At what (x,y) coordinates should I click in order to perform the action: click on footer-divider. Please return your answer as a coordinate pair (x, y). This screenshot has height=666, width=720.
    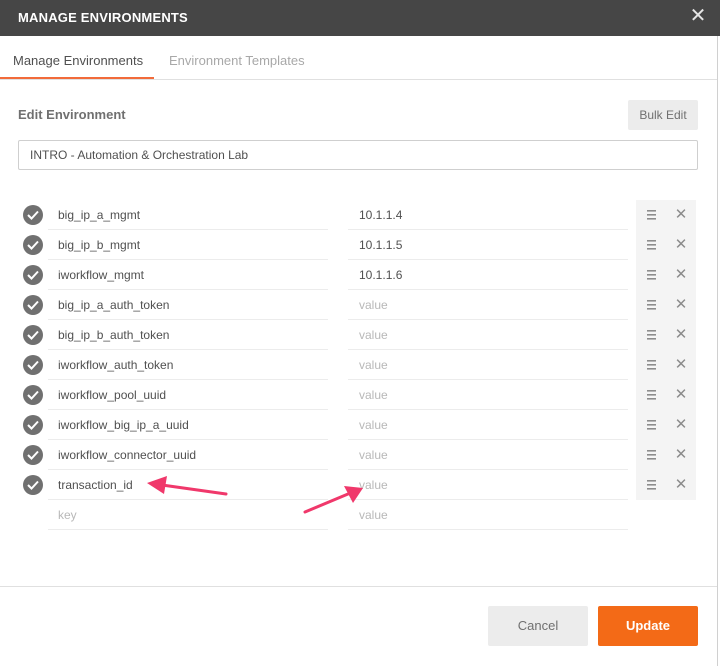
    Looking at the image, I should click on (358, 586).